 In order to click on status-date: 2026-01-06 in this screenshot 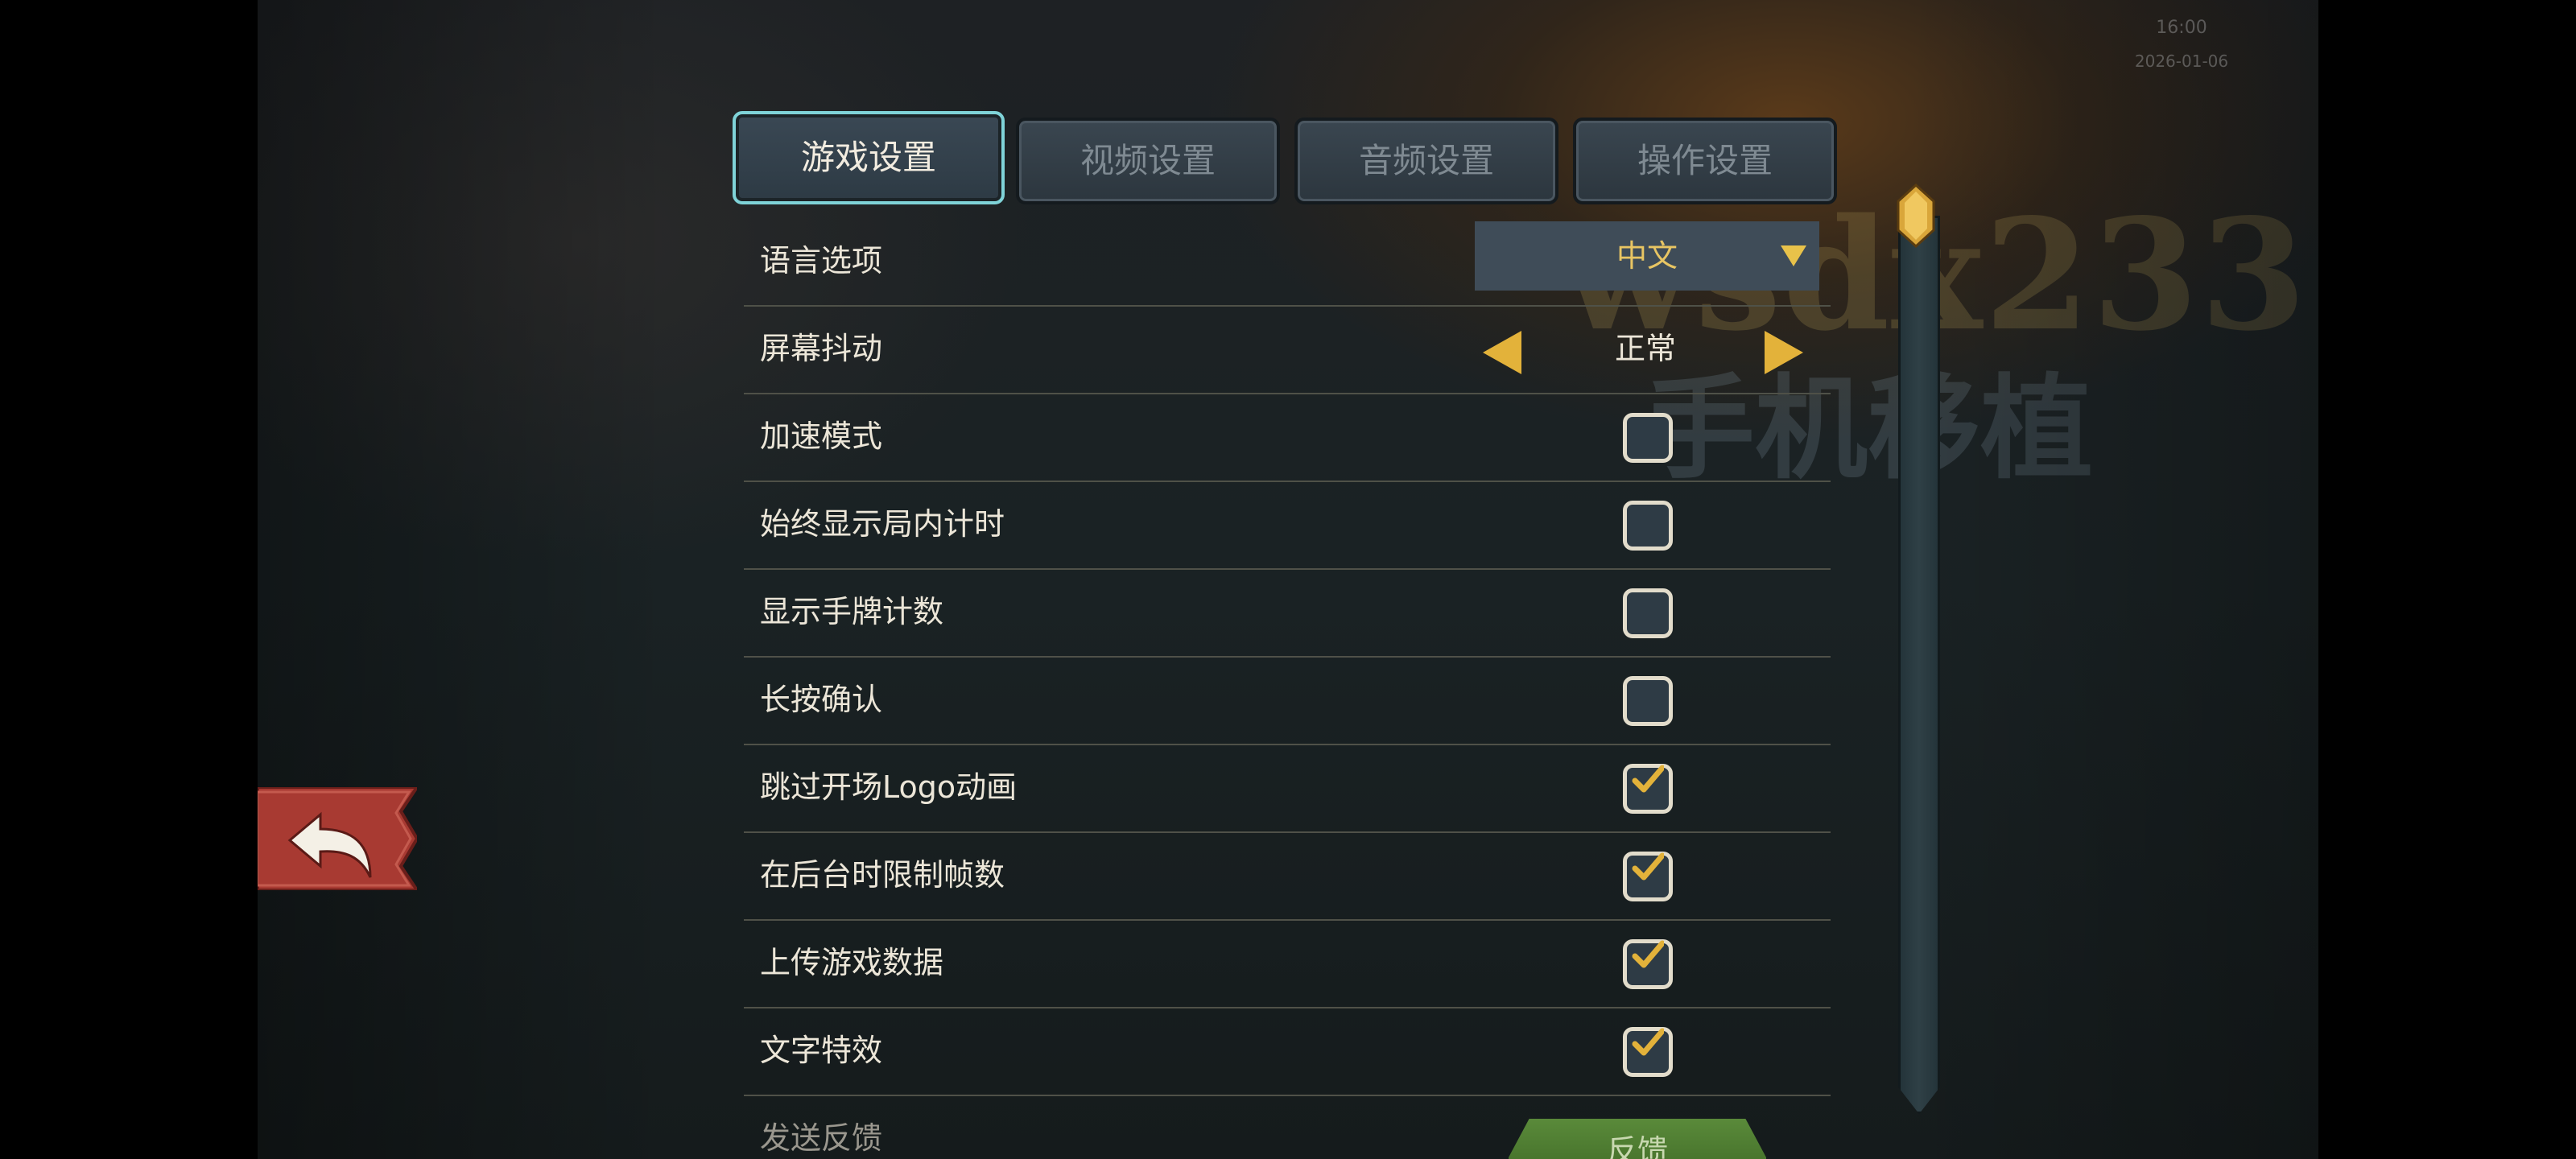, I will do `click(2181, 61)`.